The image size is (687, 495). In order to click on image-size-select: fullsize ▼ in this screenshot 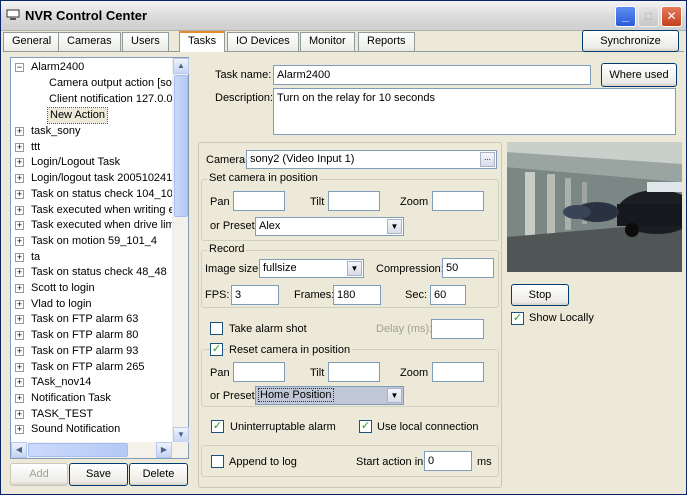, I will do `click(311, 268)`.